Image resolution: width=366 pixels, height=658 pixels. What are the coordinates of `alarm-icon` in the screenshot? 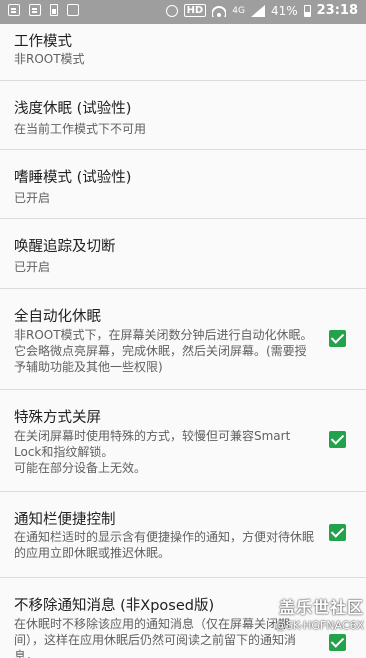 It's located at (171, 10).